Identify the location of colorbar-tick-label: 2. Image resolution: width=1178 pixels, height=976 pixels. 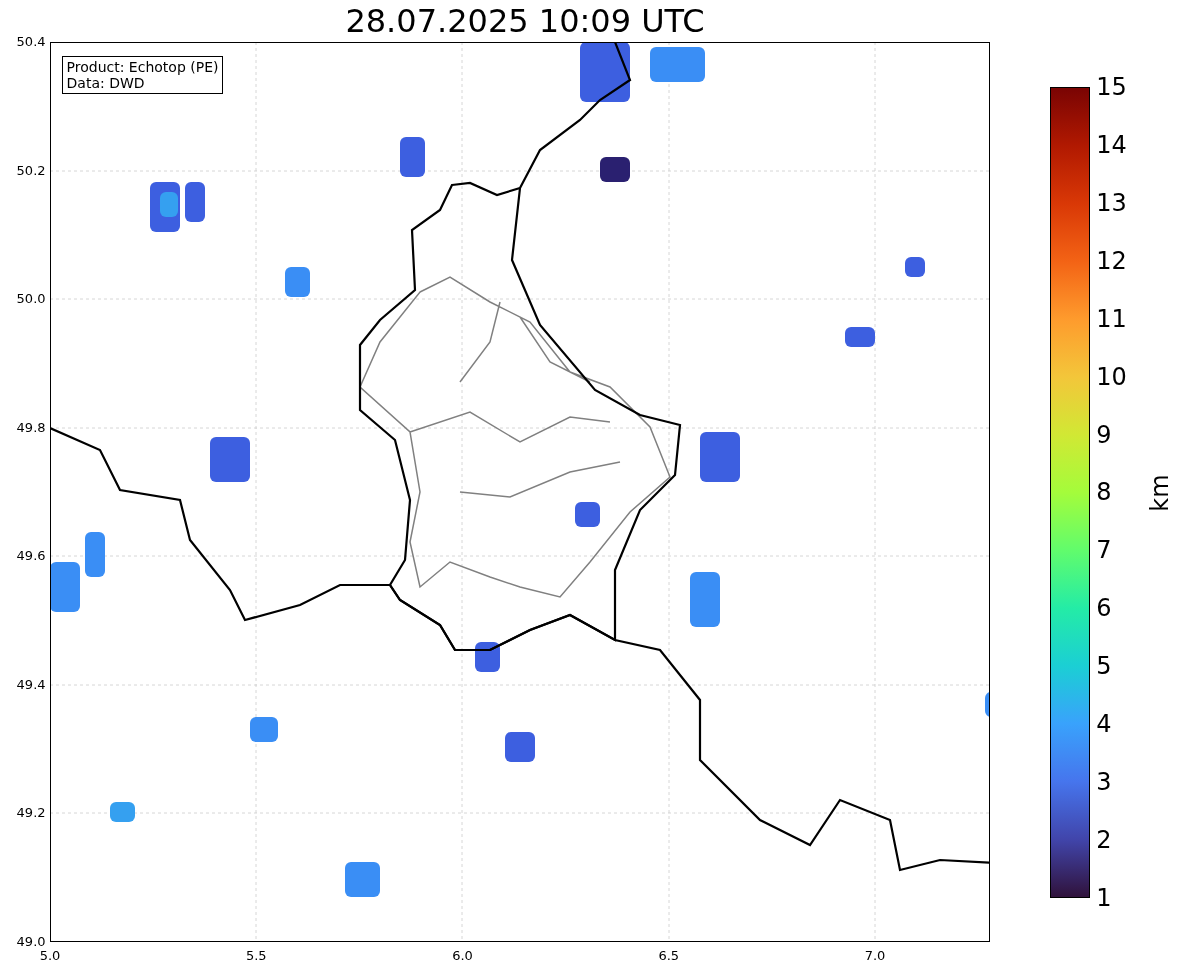
(1104, 840).